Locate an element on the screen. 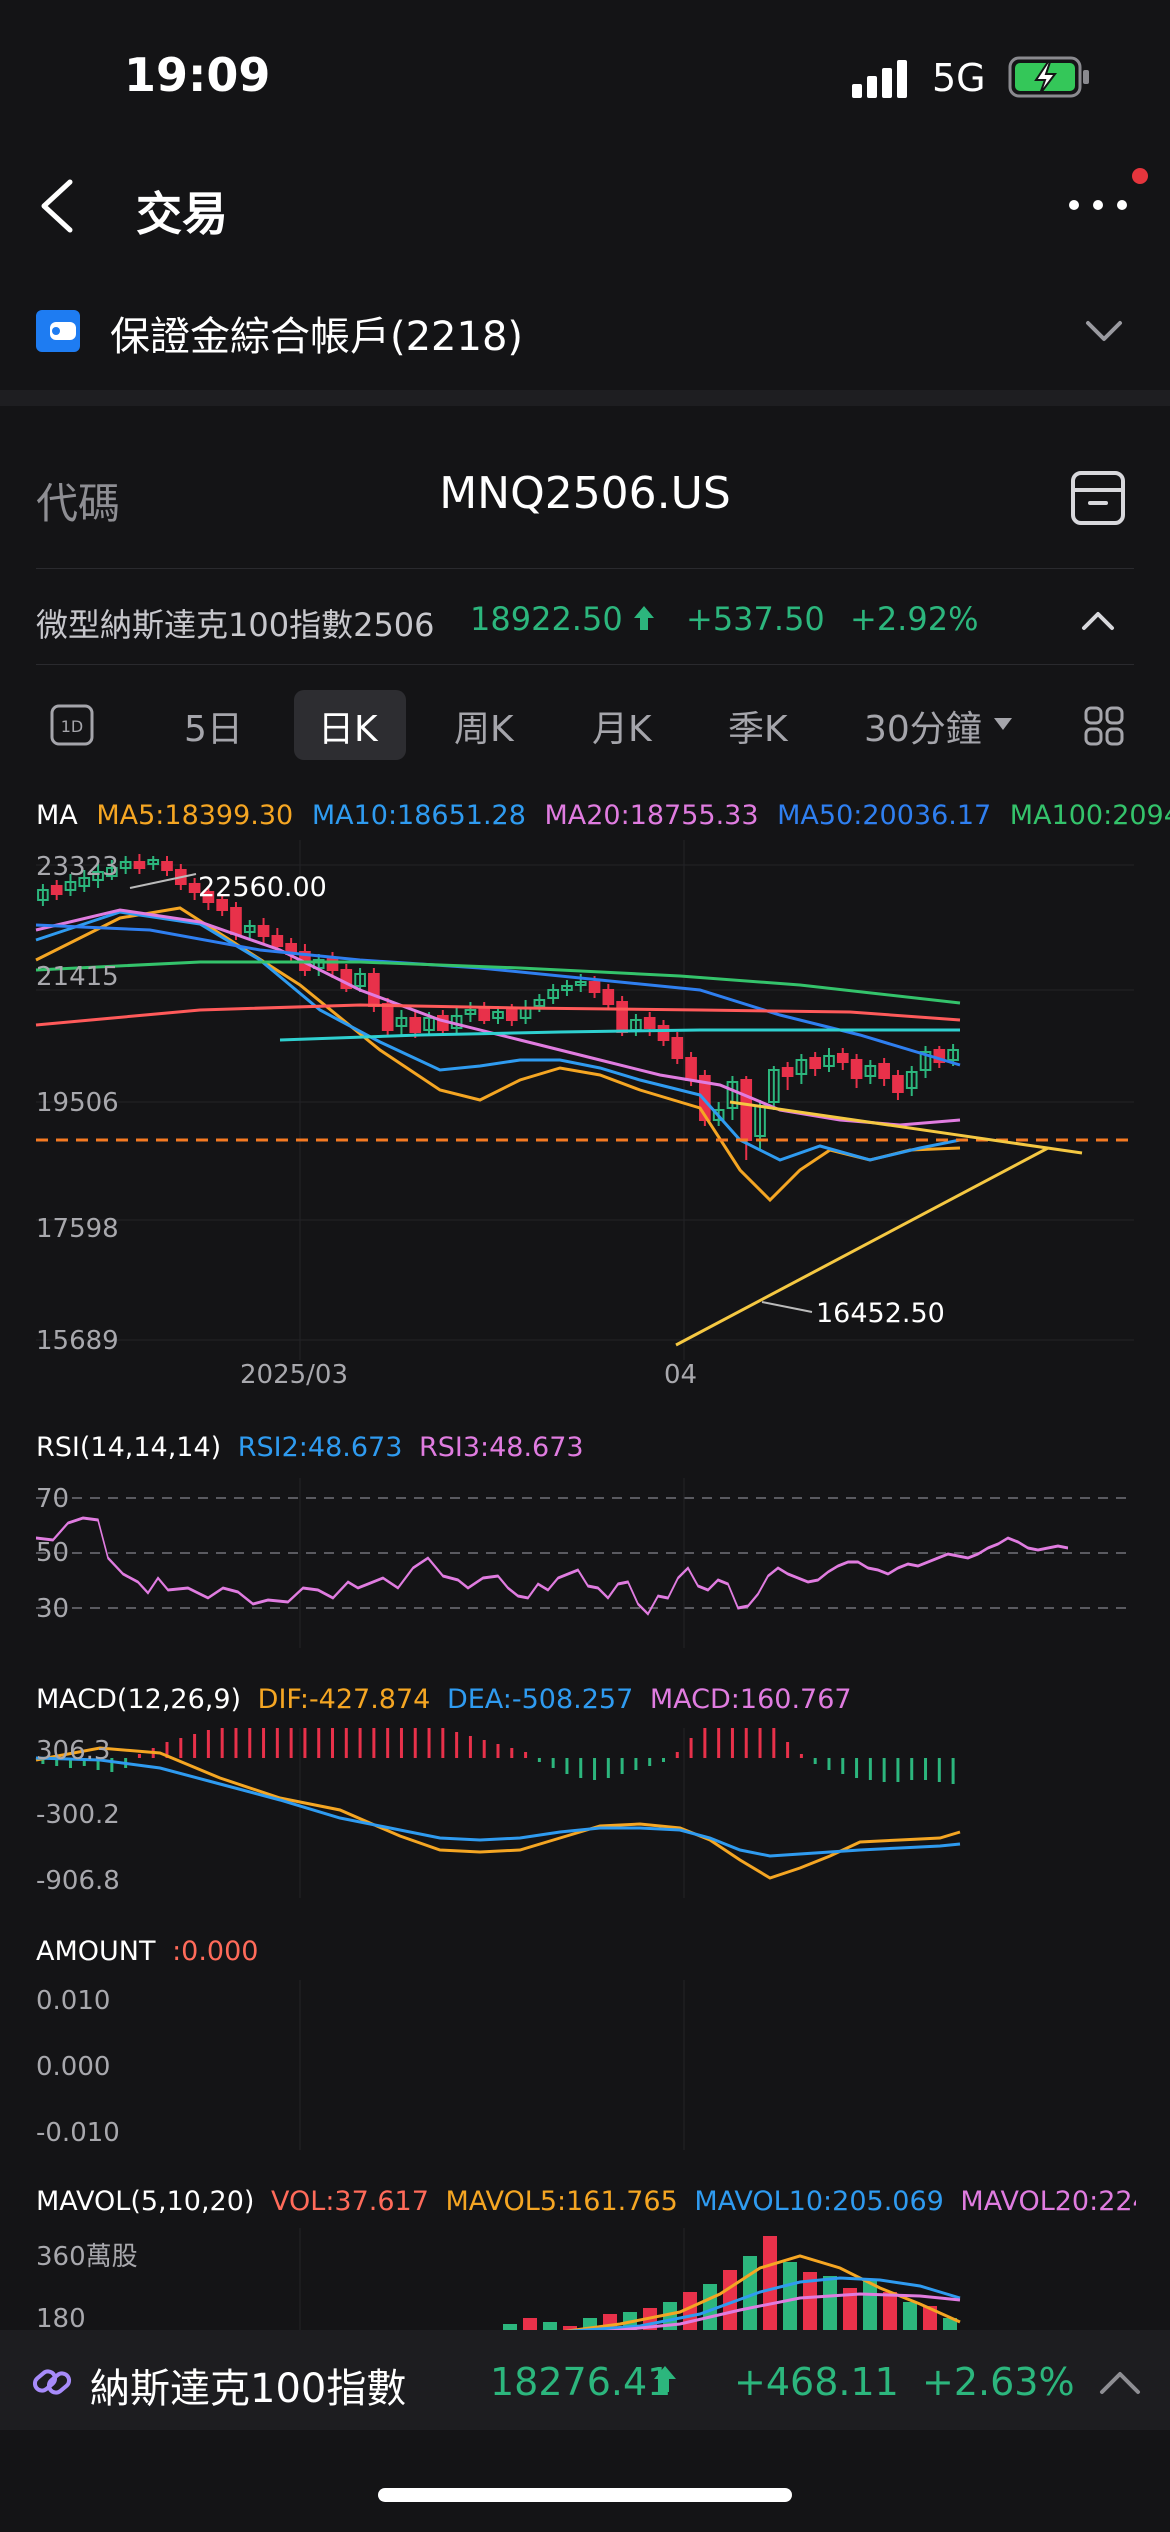  box-icon is located at coordinates (1098, 498).